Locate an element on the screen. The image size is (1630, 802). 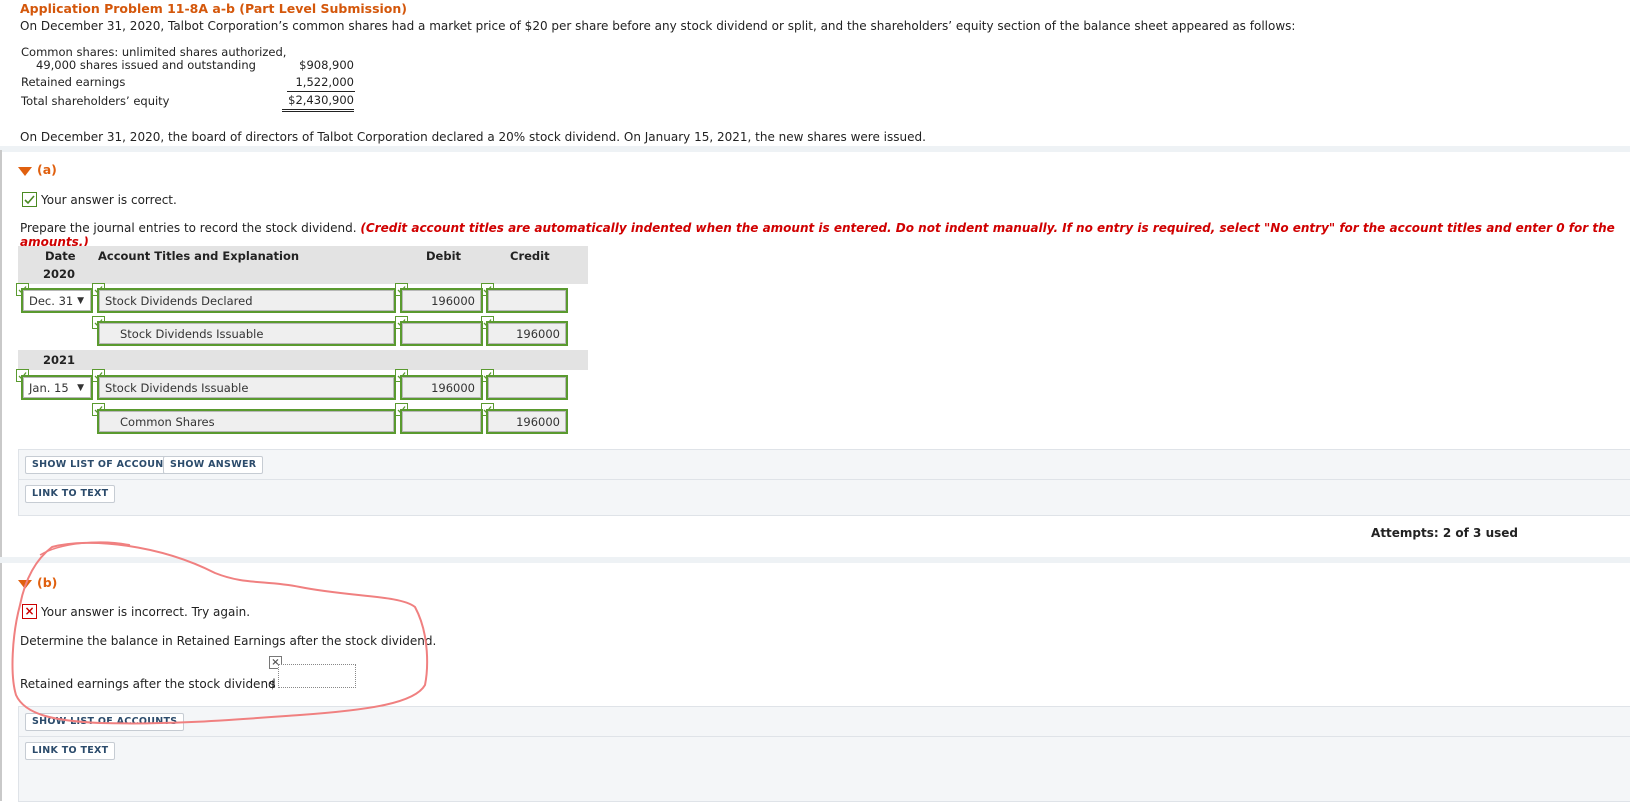
show-list-of-accounts-button: SHOW LIST OF ACCOUNTS is located at coordinates (105, 465).